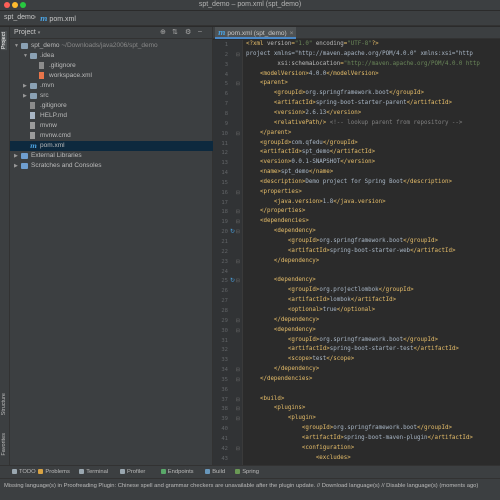 Image resolution: width=500 pixels, height=500 pixels. I want to click on code-line: <modelVersion>4.0.0</modelVersion>, so click(312, 74).